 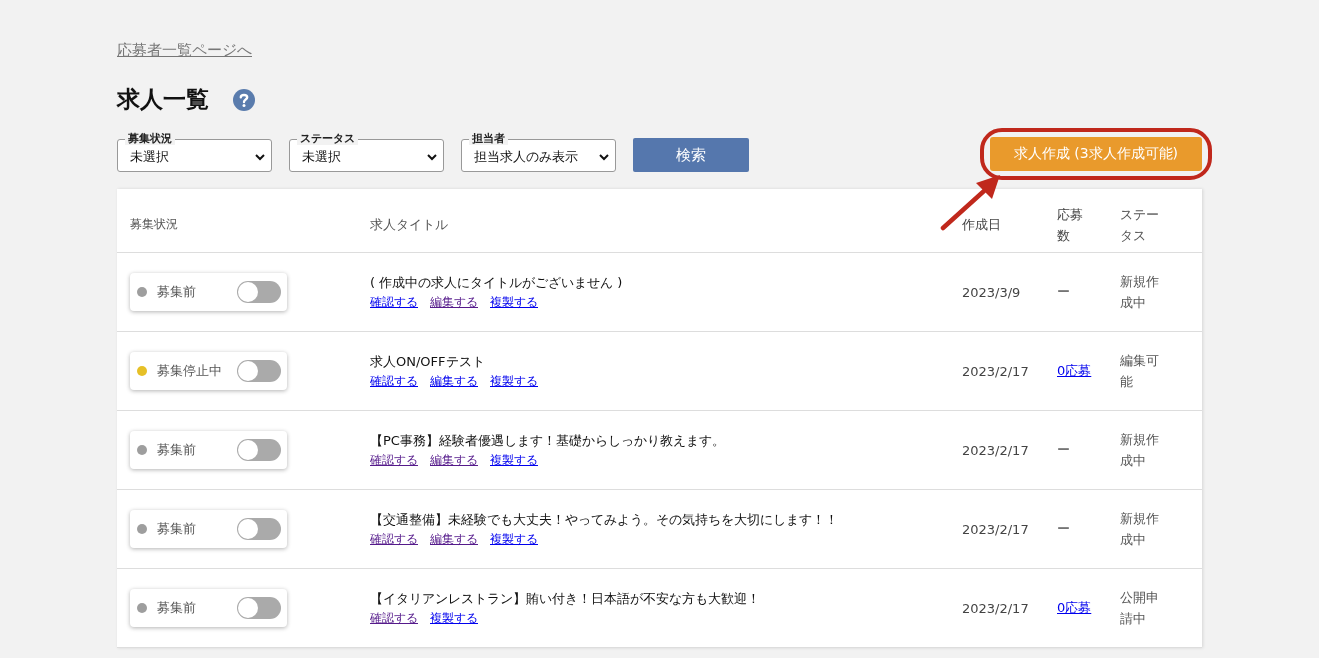 What do you see at coordinates (184, 50) in the screenshot?
I see `applicant-list-link: 応募者一覧ページへ` at bounding box center [184, 50].